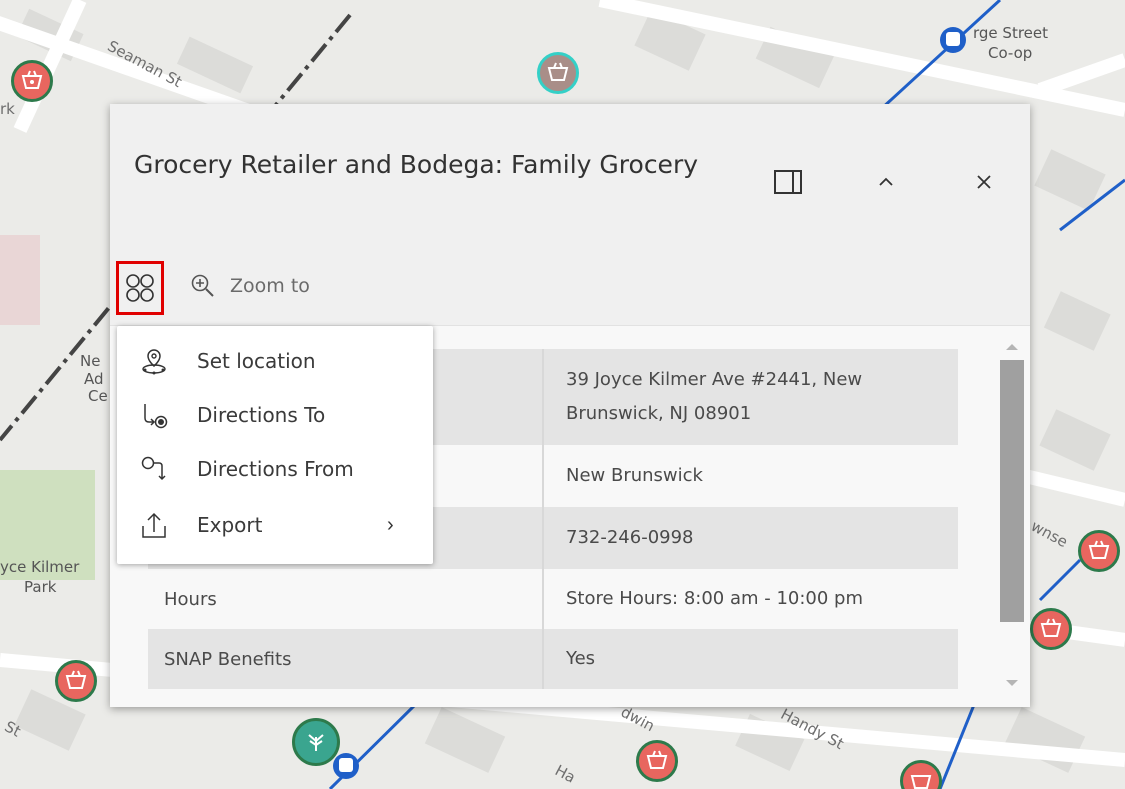 This screenshot has width=1125, height=789. What do you see at coordinates (1012, 346) in the screenshot?
I see `scroll-up-arrow-icon` at bounding box center [1012, 346].